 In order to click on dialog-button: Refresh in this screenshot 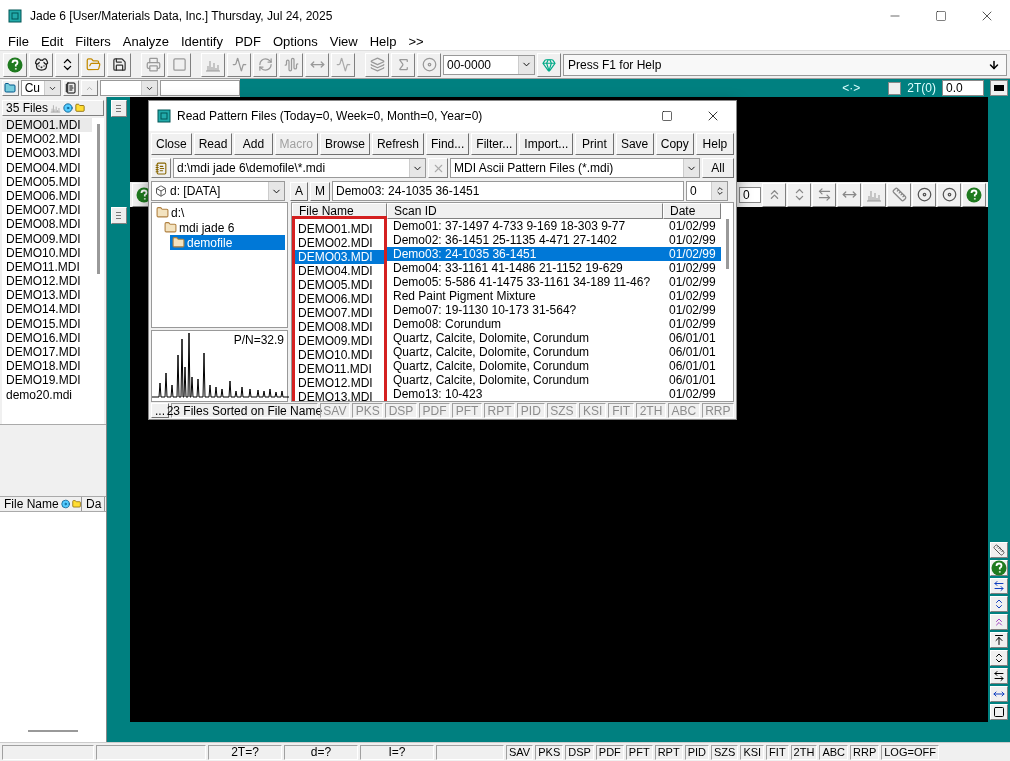, I will do `click(397, 143)`.